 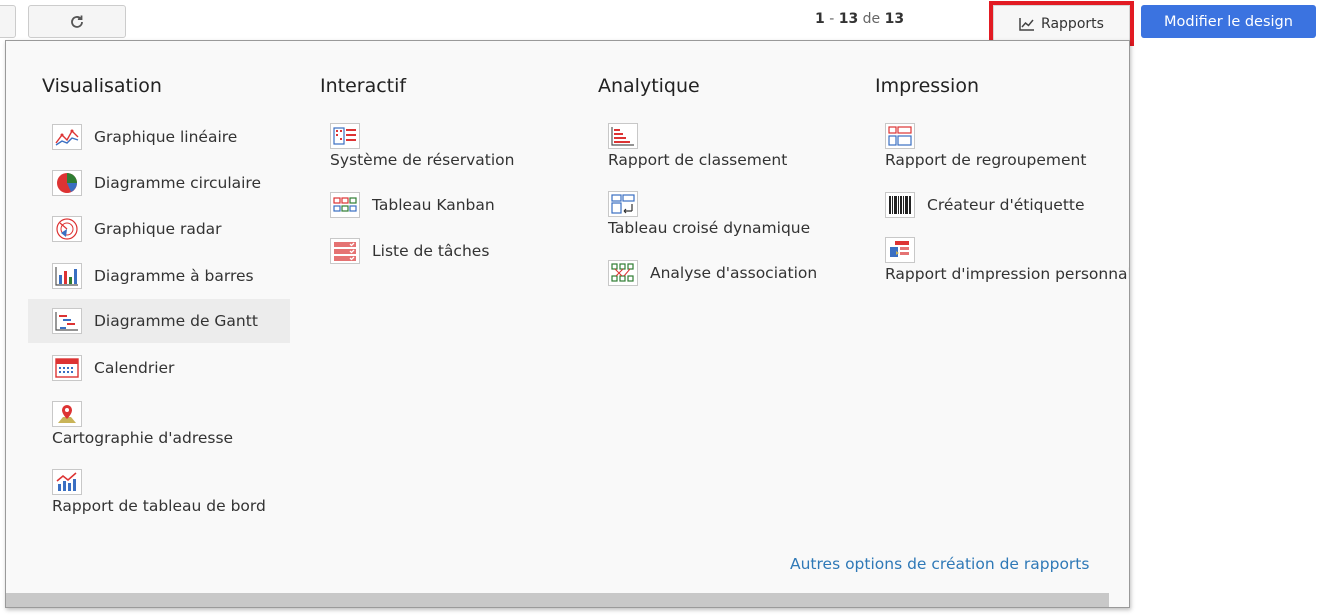 What do you see at coordinates (67, 276) in the screenshot?
I see `bar-chart-icon` at bounding box center [67, 276].